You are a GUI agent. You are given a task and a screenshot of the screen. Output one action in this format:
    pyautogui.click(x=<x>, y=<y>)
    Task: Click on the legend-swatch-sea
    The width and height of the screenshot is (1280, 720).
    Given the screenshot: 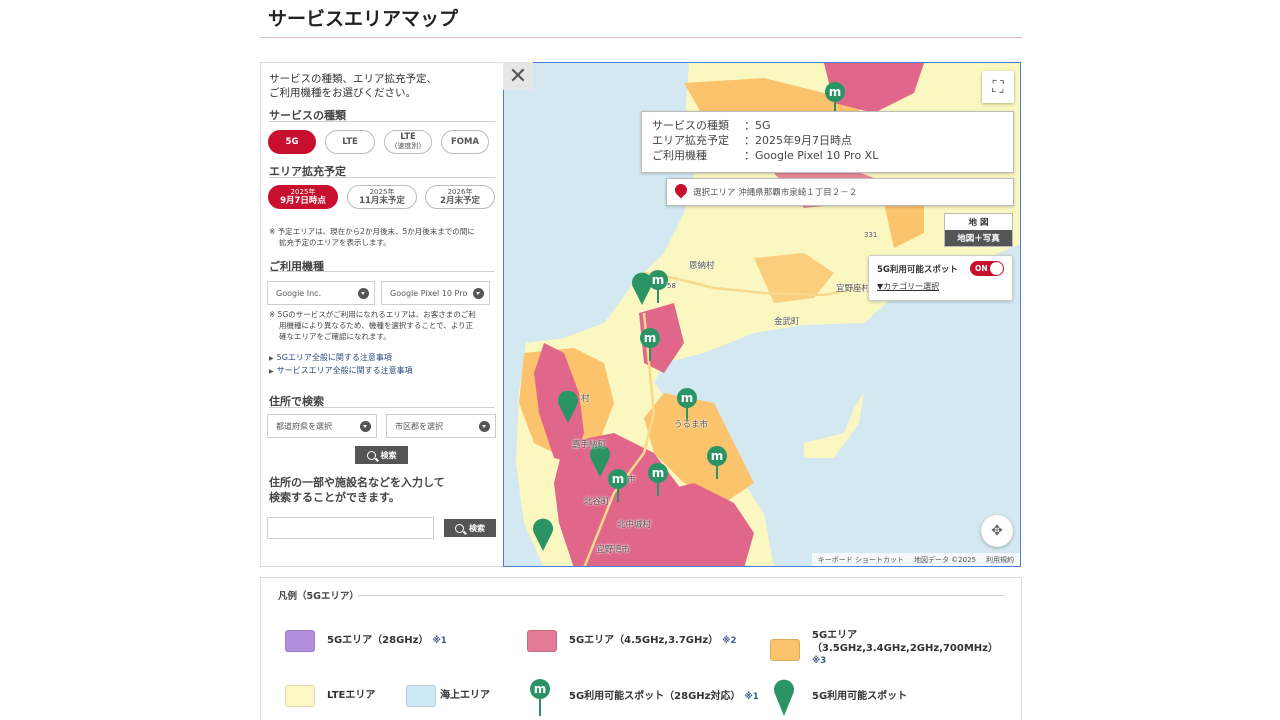 What is the action you would take?
    pyautogui.click(x=421, y=696)
    